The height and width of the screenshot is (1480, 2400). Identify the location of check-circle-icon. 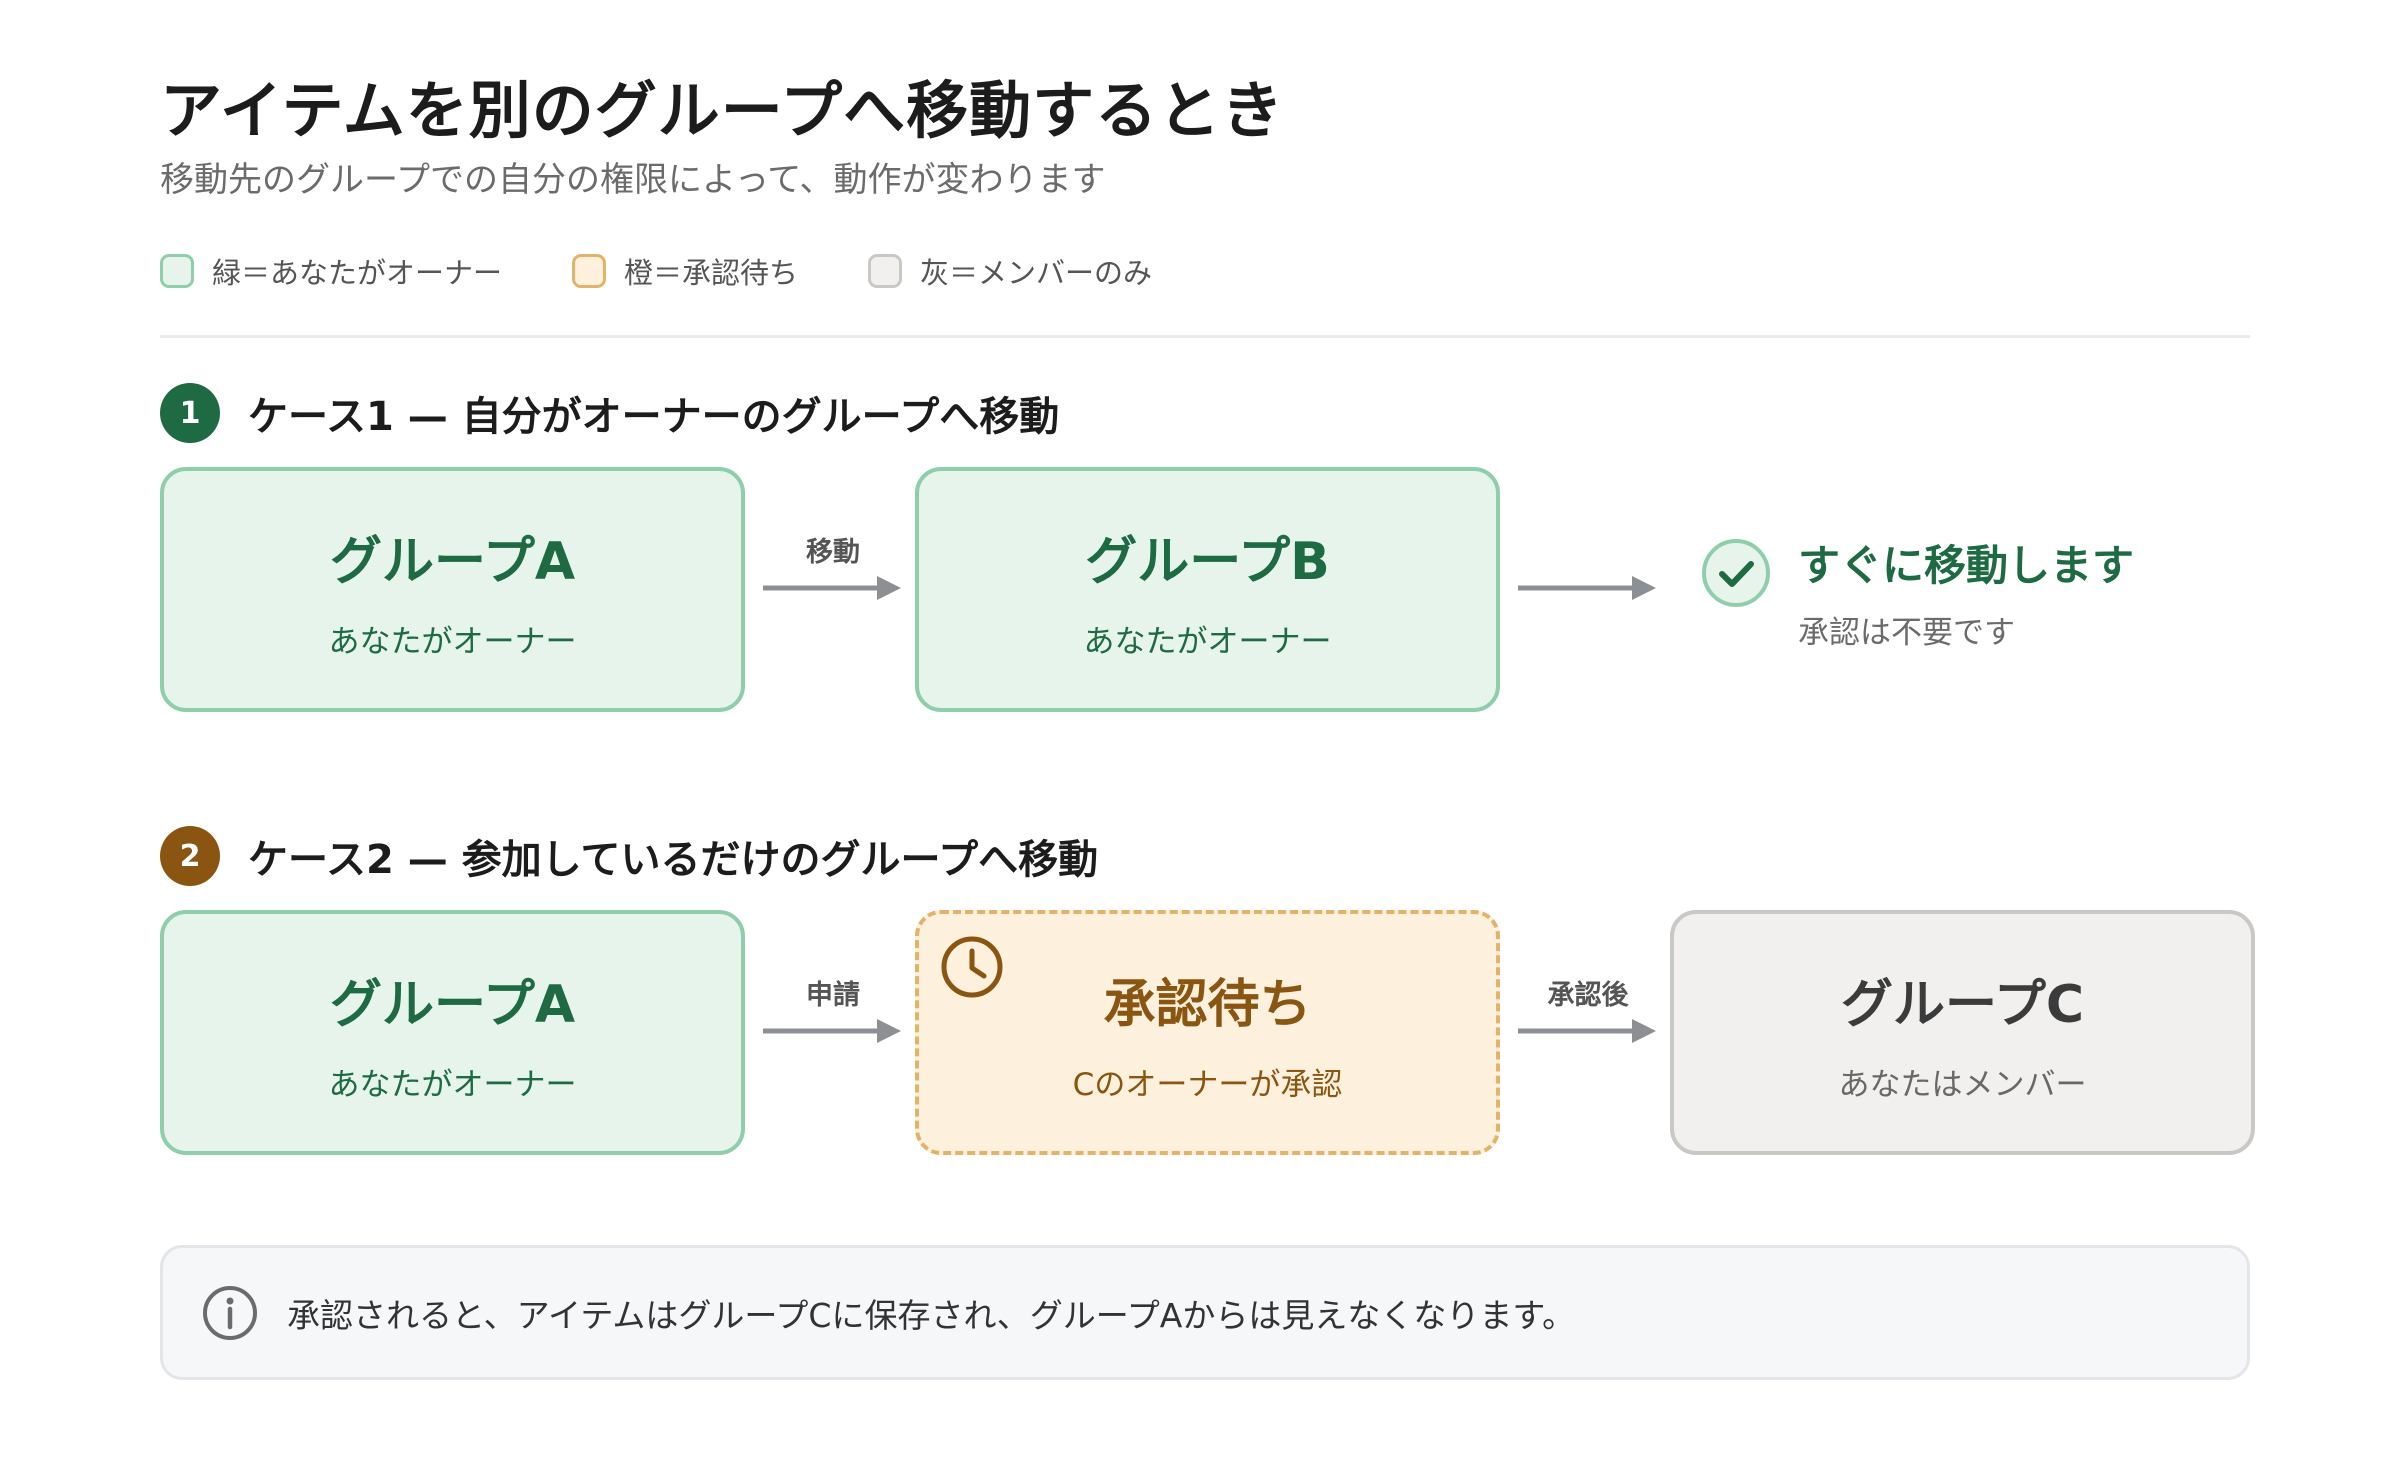
(1736, 573).